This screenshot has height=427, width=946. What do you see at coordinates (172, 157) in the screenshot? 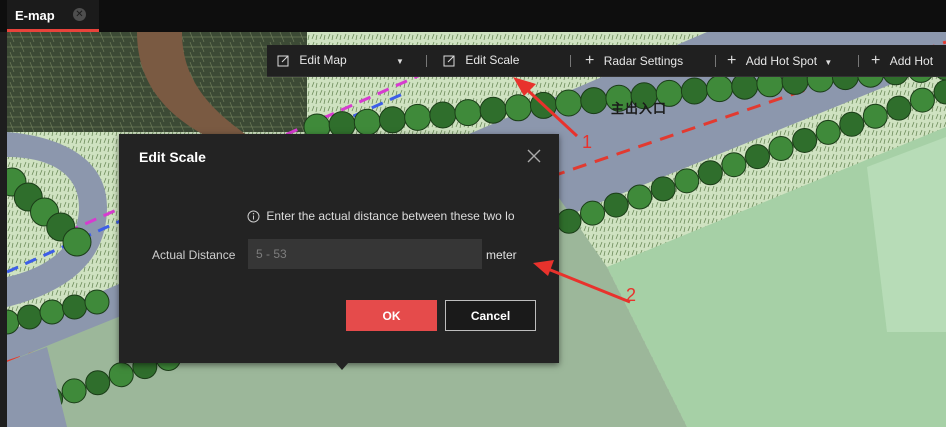
I see `dialog-title: Edit Scale` at bounding box center [172, 157].